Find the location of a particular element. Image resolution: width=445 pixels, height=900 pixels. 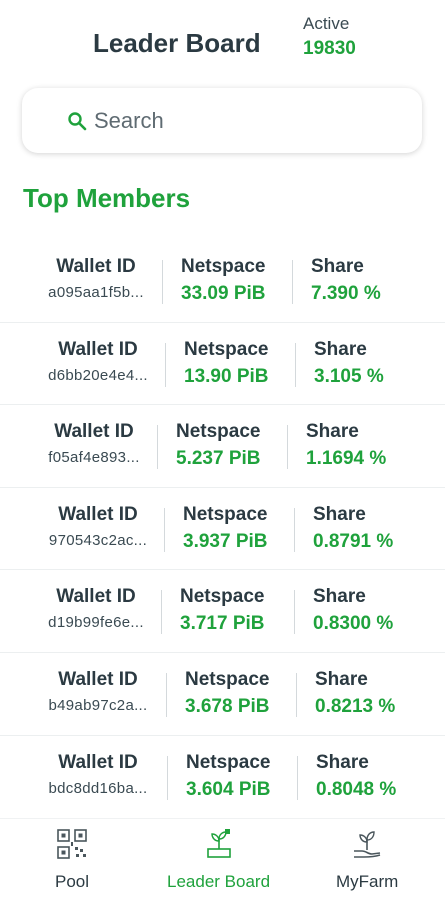

netspace-value: 3.678 PiB is located at coordinates (227, 706).